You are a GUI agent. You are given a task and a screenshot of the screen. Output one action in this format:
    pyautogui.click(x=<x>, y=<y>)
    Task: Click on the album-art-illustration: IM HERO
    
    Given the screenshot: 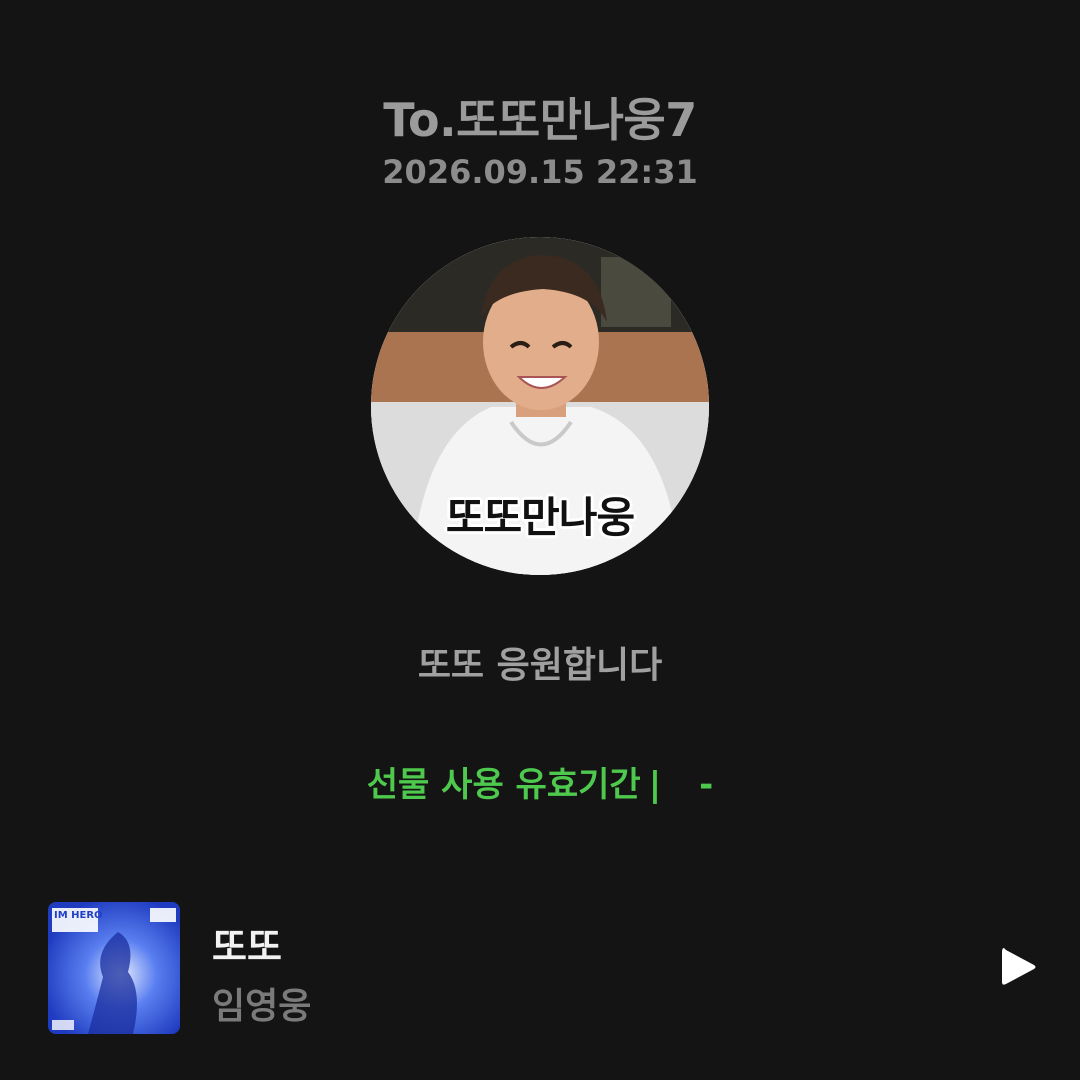 What is the action you would take?
    pyautogui.click(x=114, y=968)
    